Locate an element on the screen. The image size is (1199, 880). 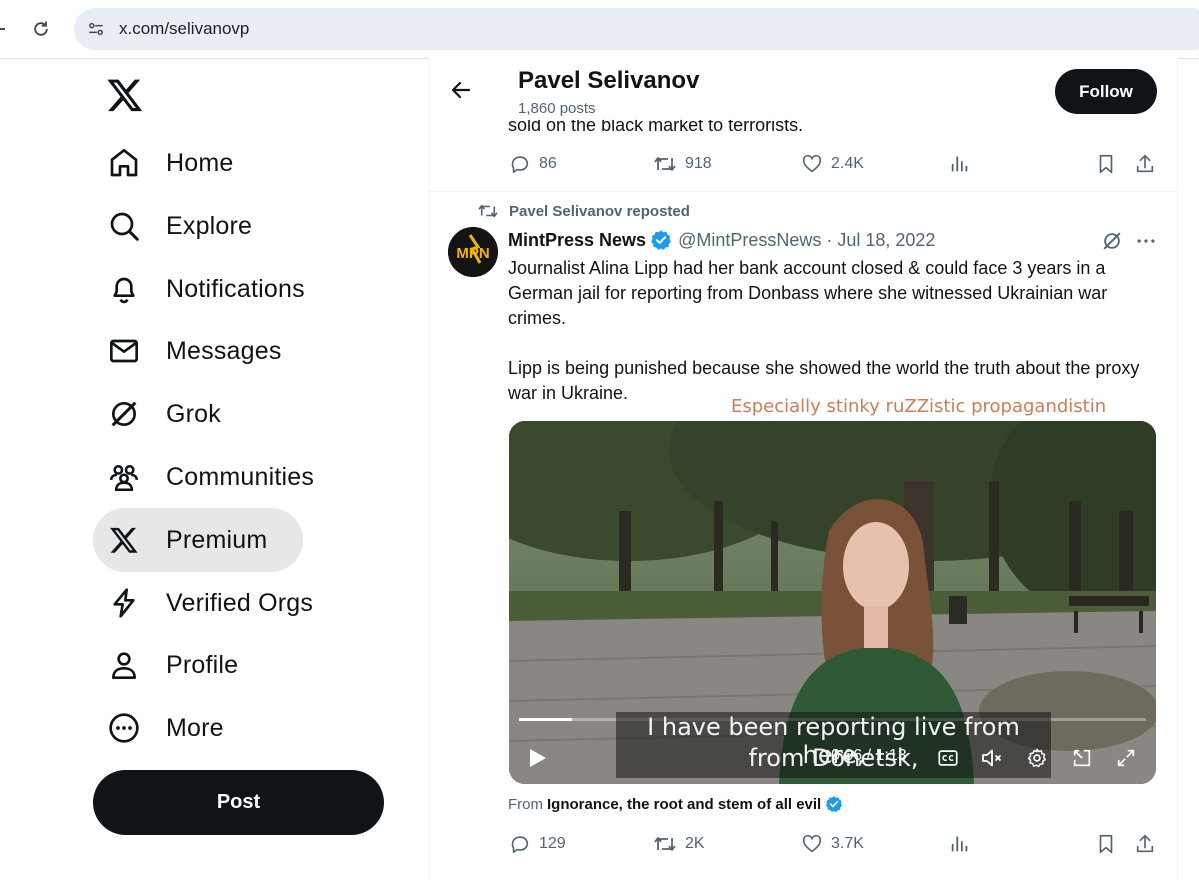
repost-indicator: Pavel Selivanov reposted is located at coordinates (583, 211).